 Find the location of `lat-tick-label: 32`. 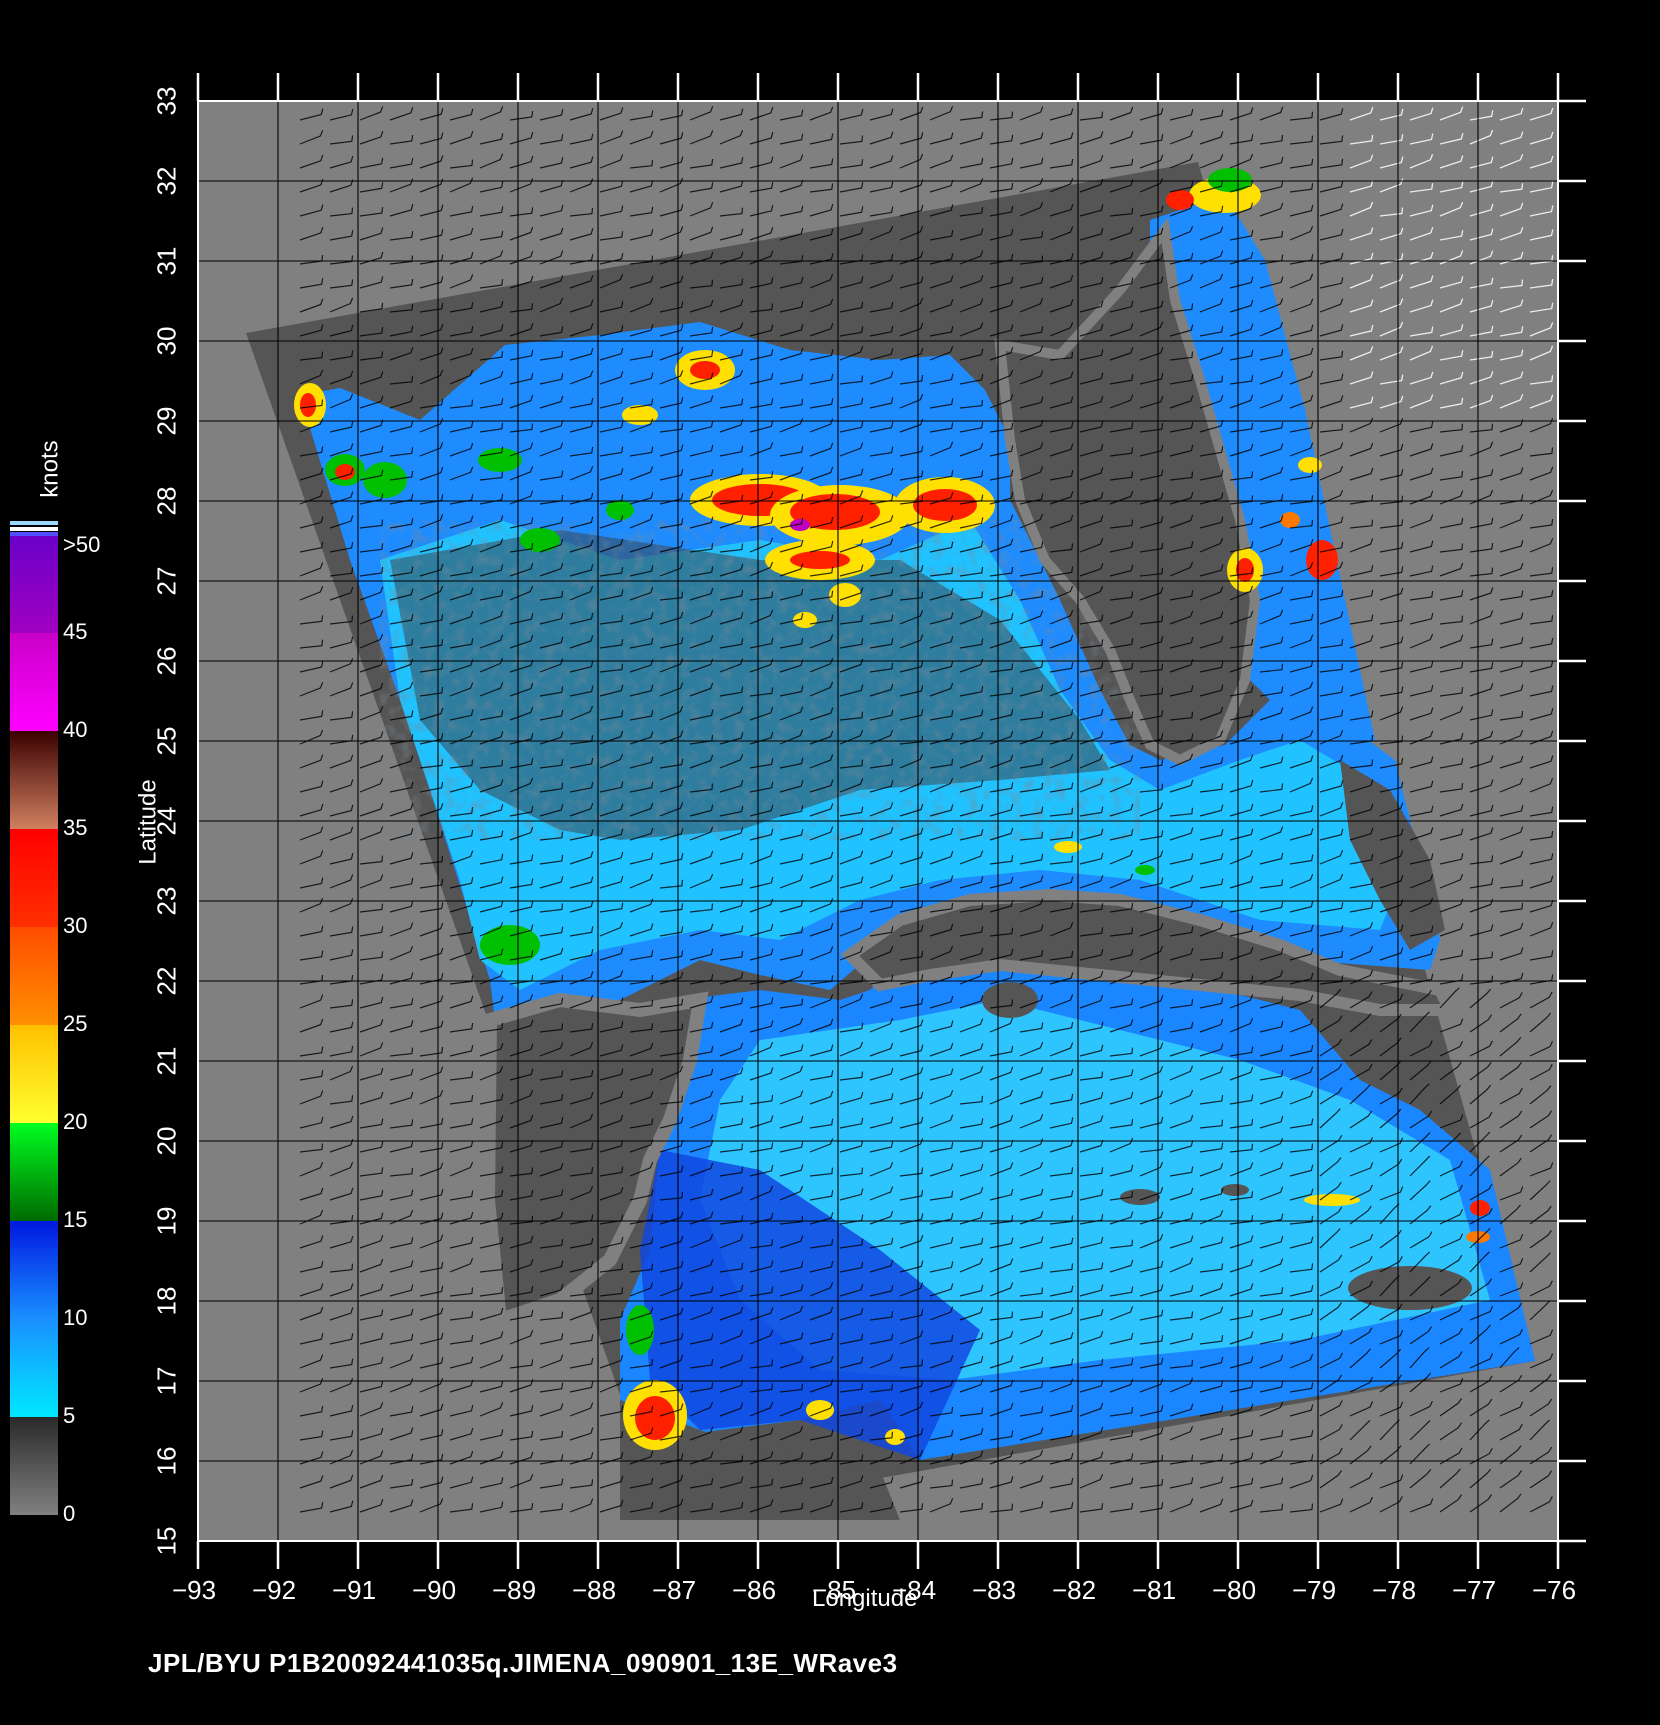

lat-tick-label: 32 is located at coordinates (166, 181).